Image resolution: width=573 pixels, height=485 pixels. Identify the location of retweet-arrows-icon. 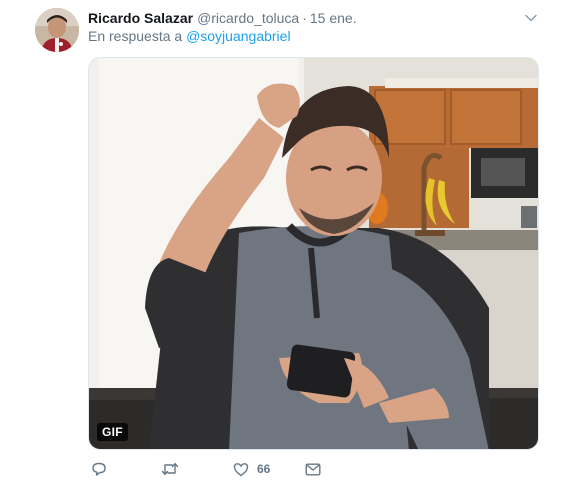
(170, 469).